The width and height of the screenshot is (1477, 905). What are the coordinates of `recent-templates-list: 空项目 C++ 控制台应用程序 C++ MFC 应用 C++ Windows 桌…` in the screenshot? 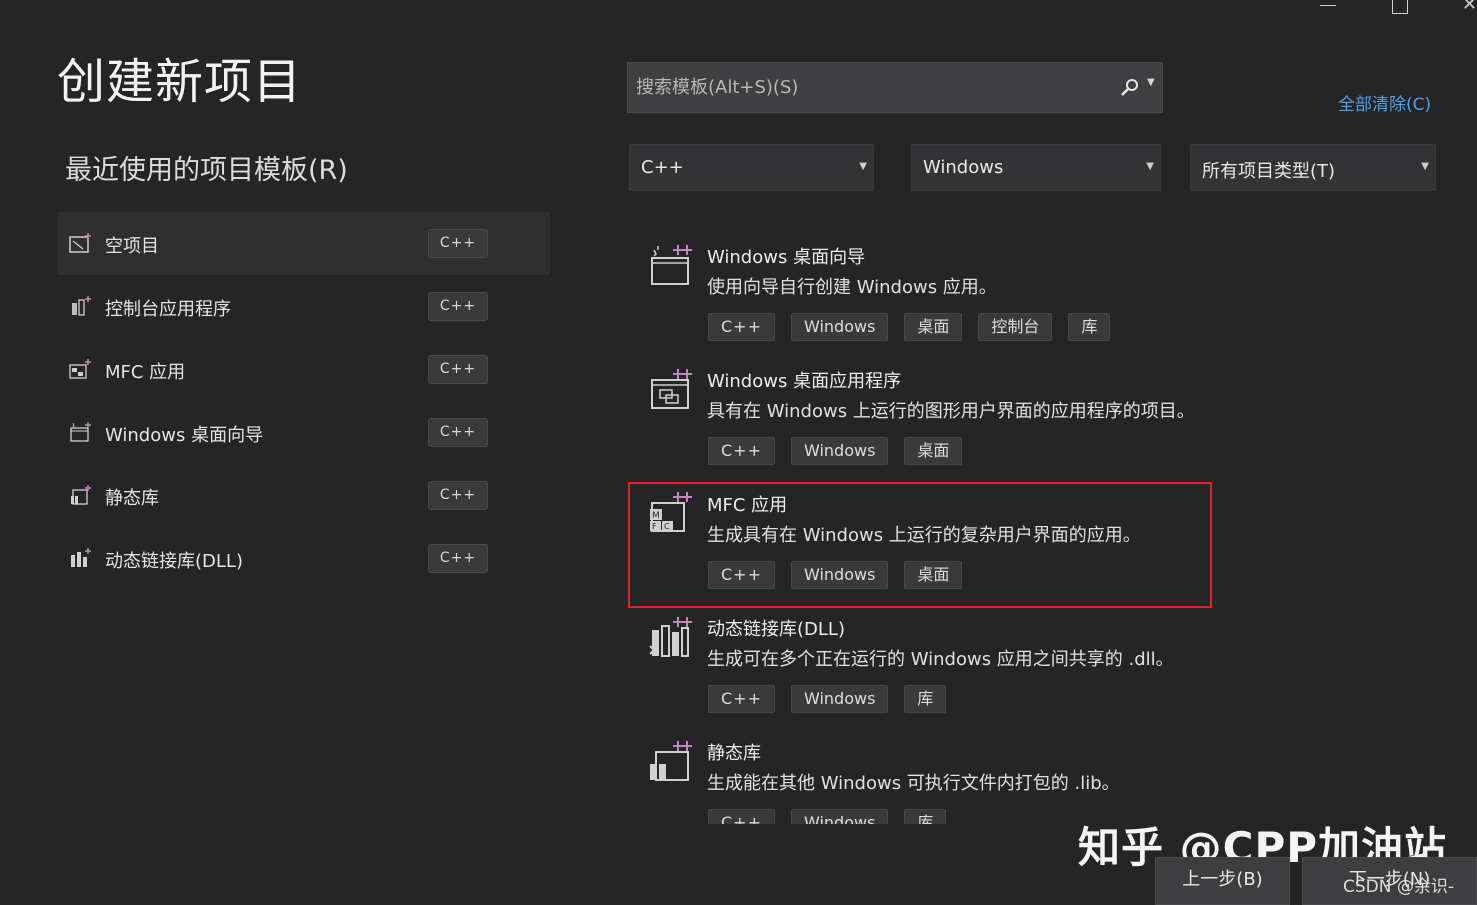 It's located at (303, 401).